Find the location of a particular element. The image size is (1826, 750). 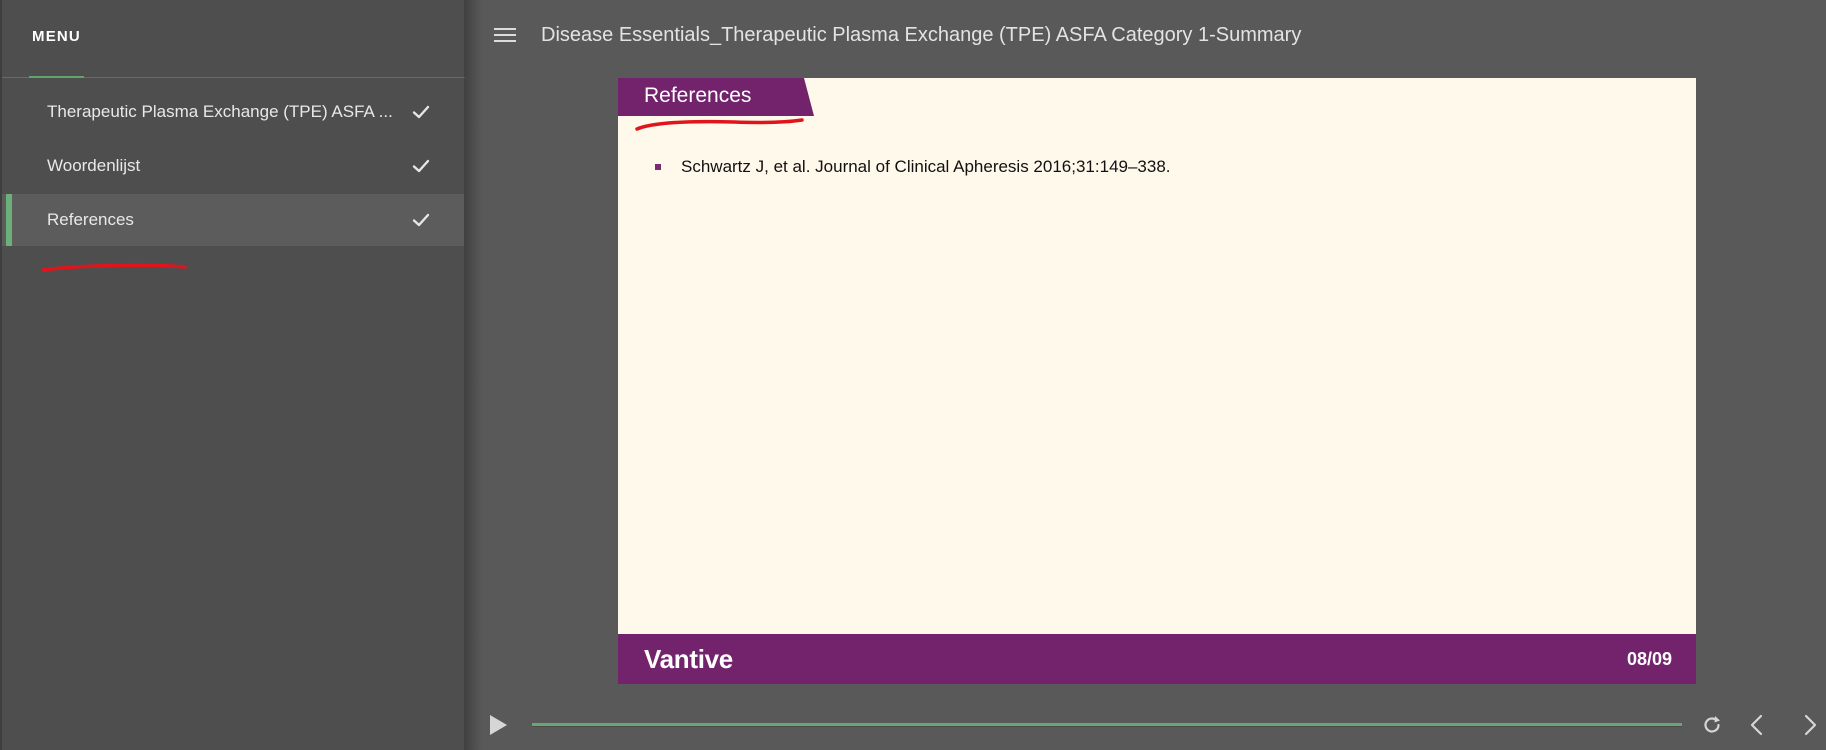

slide-title: References is located at coordinates (698, 95).